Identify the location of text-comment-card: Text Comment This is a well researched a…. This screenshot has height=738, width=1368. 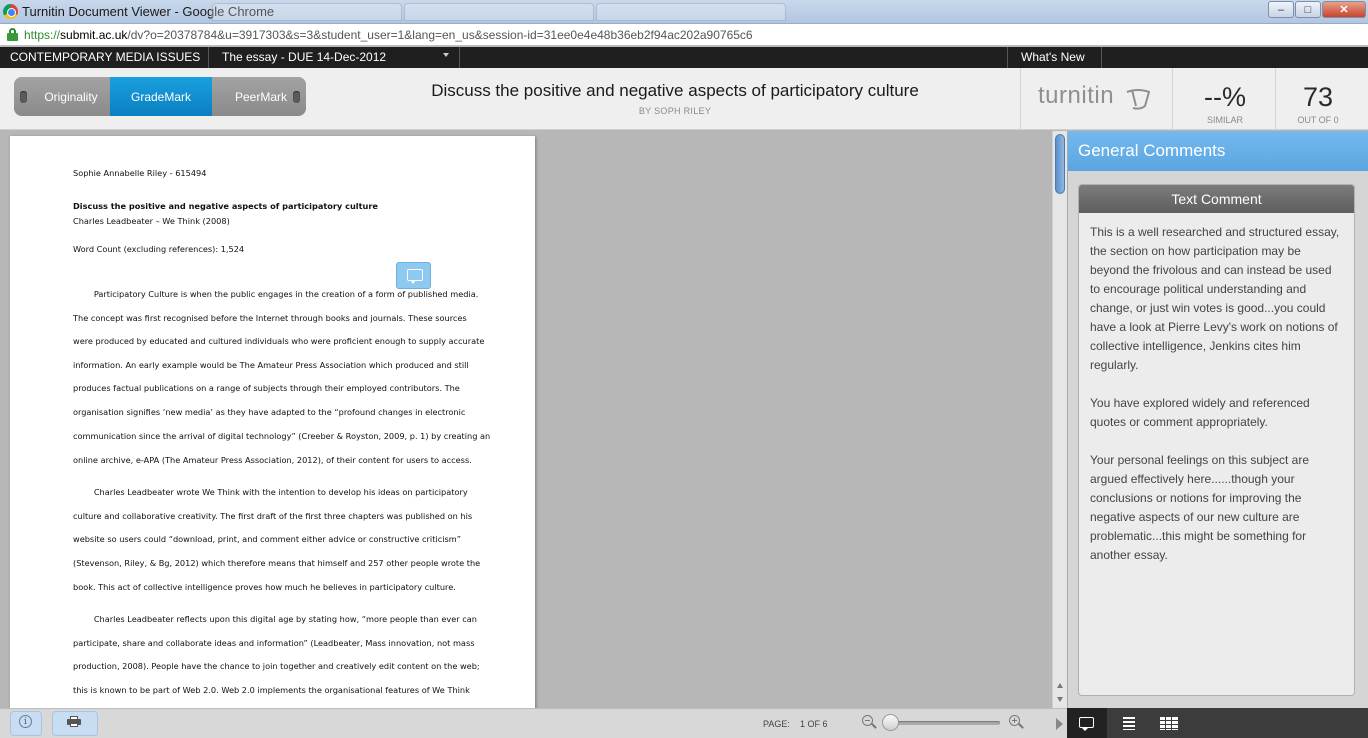
(1216, 440).